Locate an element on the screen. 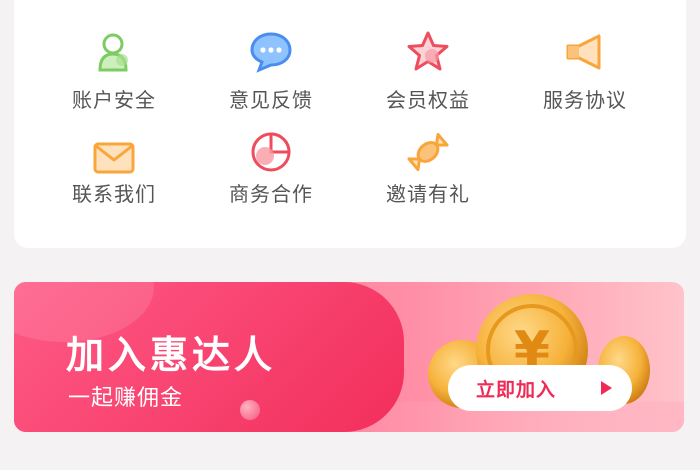 This screenshot has height=470, width=700. menu-item-label: 商务合作 is located at coordinates (271, 194).